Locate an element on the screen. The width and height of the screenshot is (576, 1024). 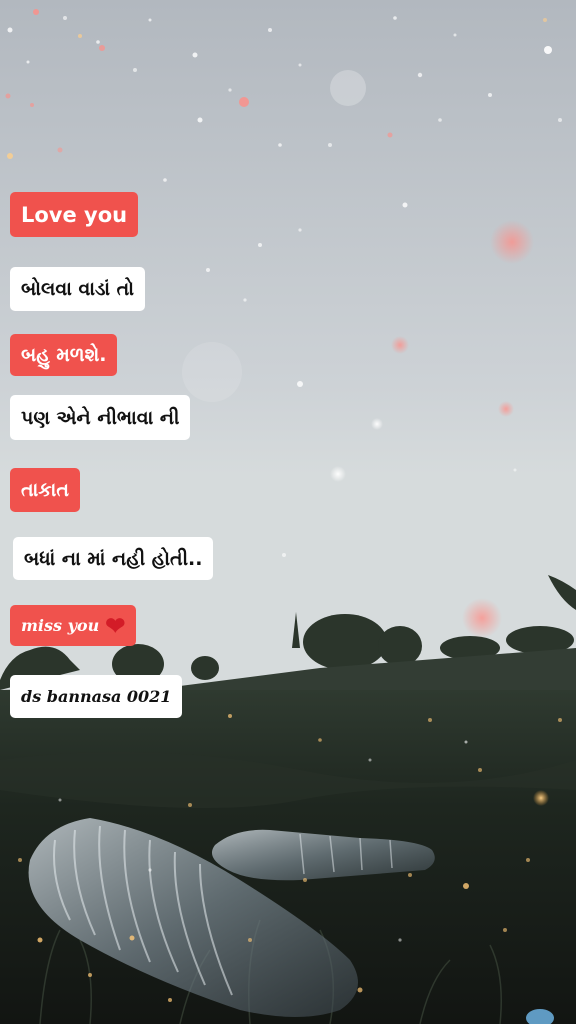
caption-text: પણ એને નીભાવા ની is located at coordinates (100, 417).